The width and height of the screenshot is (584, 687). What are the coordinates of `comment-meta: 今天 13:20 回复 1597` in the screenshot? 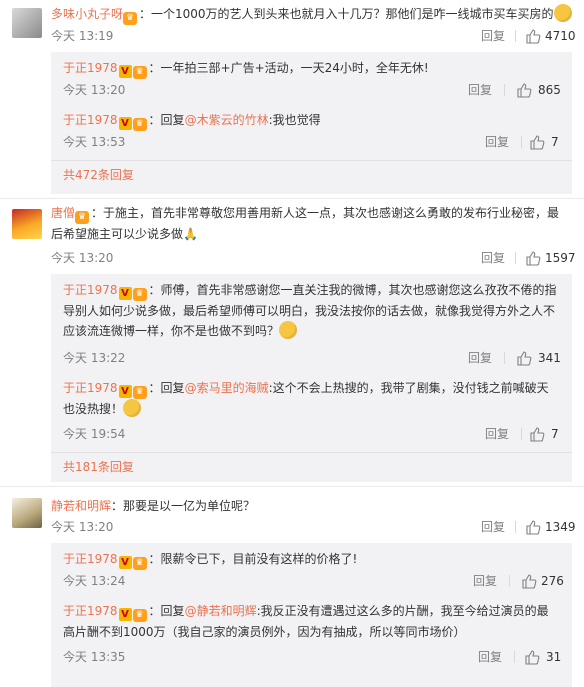 It's located at (313, 258).